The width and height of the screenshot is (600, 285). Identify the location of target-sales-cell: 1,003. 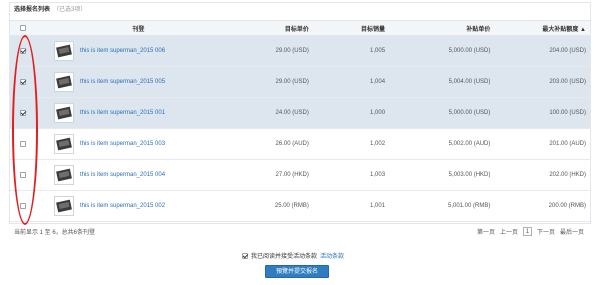
(378, 175).